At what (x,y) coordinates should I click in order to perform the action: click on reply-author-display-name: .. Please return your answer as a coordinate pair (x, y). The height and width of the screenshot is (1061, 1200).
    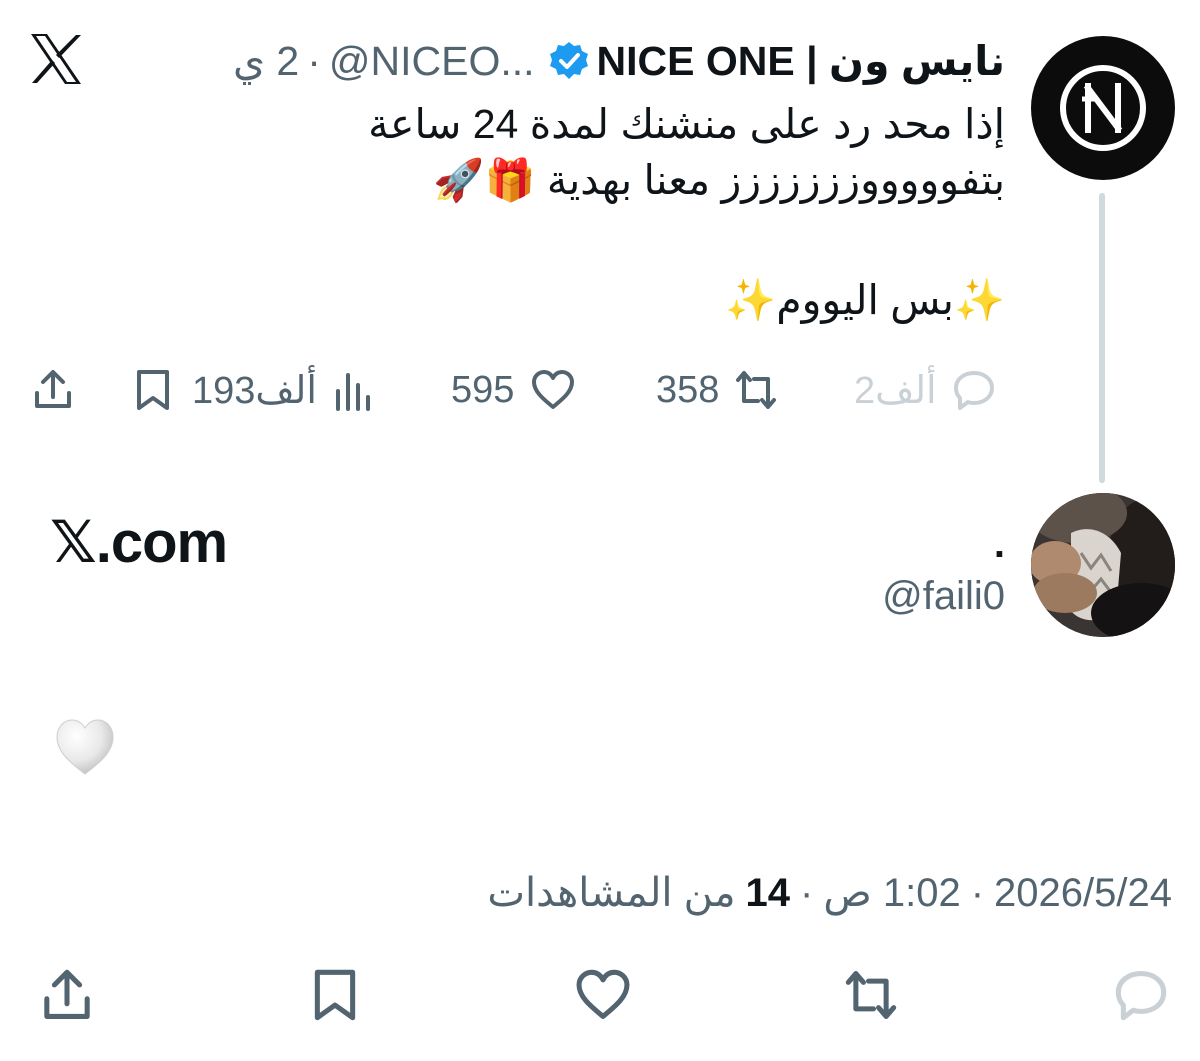
    Looking at the image, I should click on (999, 544).